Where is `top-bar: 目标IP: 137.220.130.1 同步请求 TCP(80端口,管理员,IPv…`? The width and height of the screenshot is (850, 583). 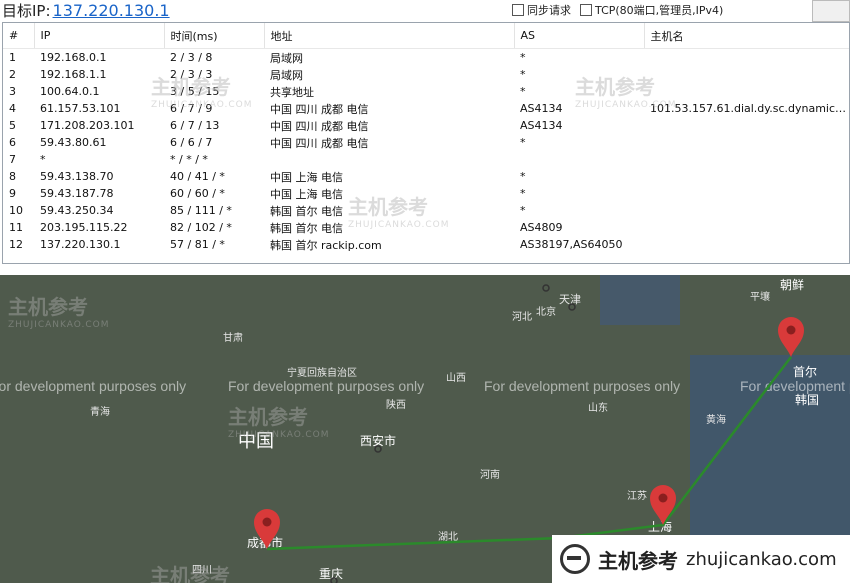 top-bar: 目标IP: 137.220.130.1 同步请求 TCP(80端口,管理员,IPv… is located at coordinates (425, 11).